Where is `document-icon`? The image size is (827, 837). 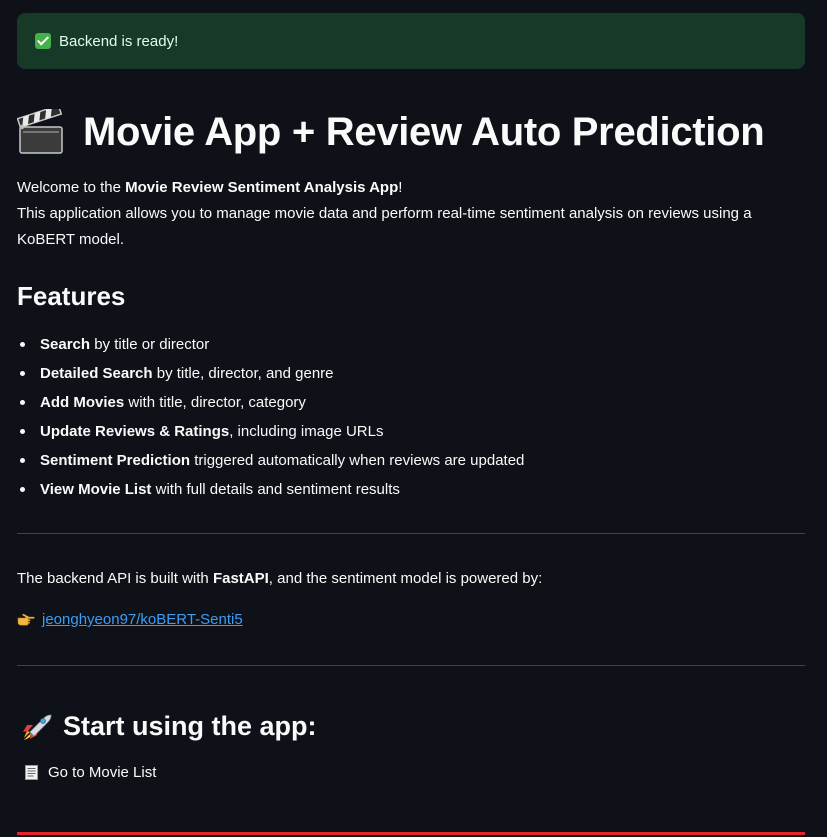
document-icon is located at coordinates (31, 772).